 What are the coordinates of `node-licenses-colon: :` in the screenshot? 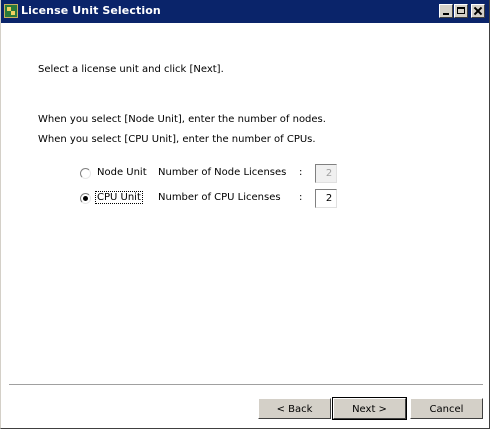 It's located at (301, 172).